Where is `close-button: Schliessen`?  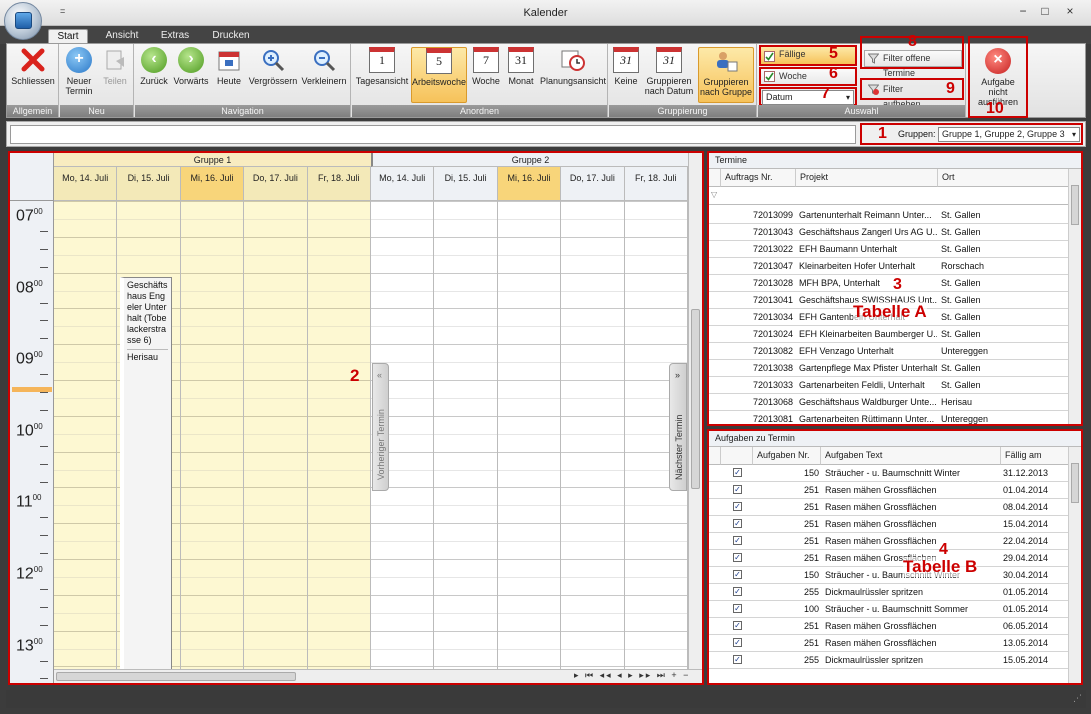 close-button: Schliessen is located at coordinates (33, 75).